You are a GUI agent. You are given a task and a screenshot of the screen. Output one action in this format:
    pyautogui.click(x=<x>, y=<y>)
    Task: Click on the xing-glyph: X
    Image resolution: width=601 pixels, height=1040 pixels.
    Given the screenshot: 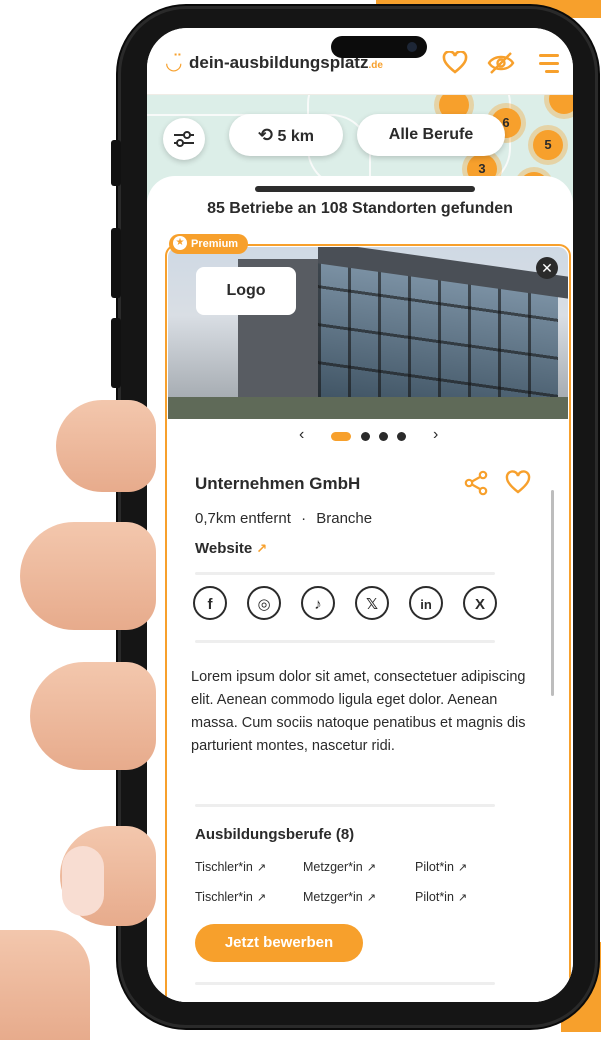 What is the action you would take?
    pyautogui.click(x=479, y=604)
    